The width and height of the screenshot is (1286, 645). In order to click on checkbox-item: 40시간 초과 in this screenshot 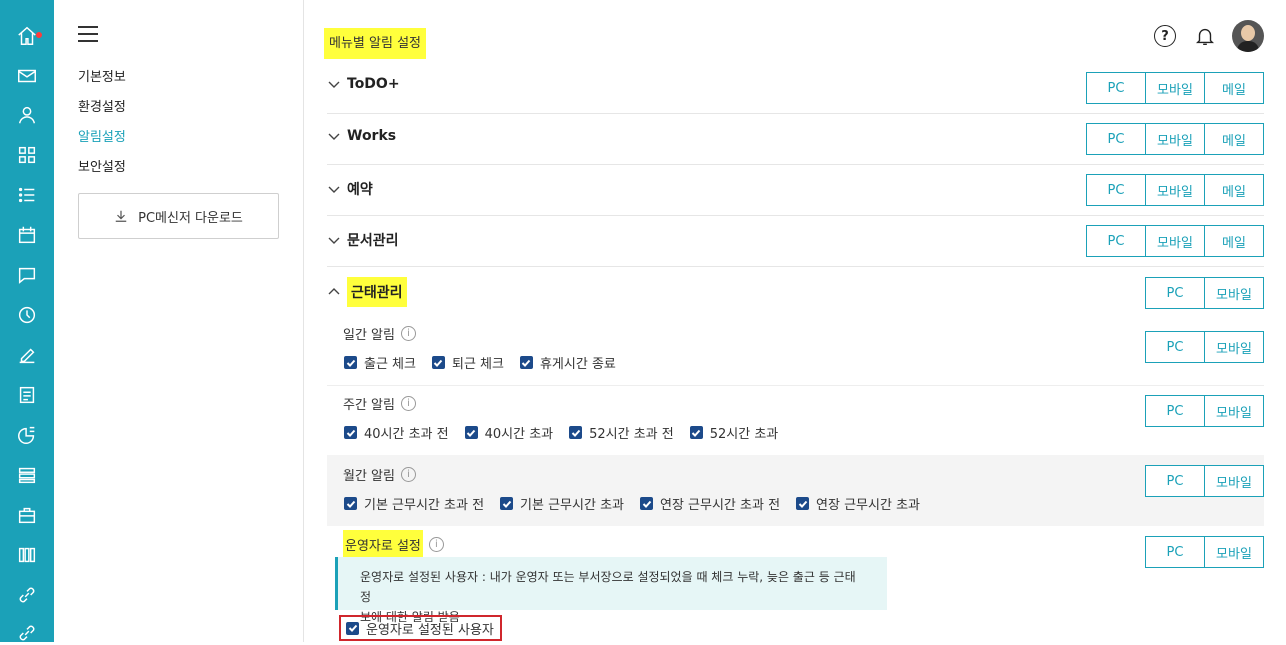, I will do `click(508, 432)`.